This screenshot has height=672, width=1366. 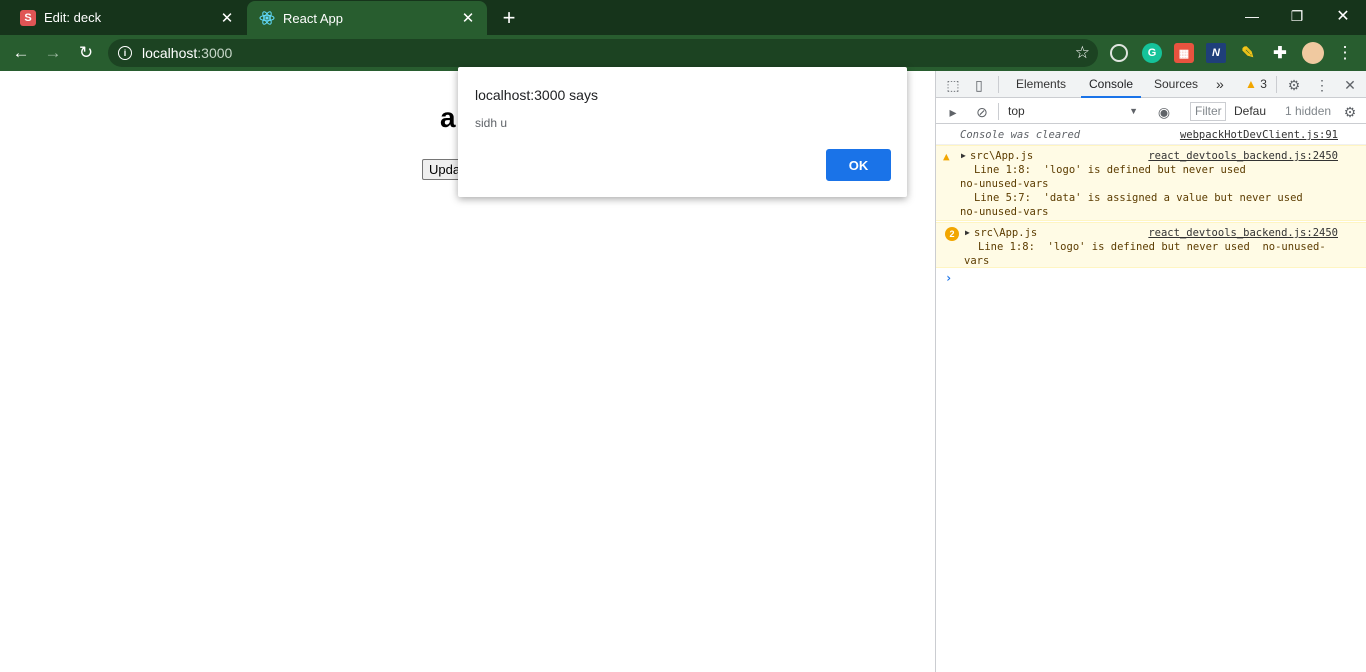 What do you see at coordinates (1152, 53) in the screenshot?
I see `grammarly-icon: G` at bounding box center [1152, 53].